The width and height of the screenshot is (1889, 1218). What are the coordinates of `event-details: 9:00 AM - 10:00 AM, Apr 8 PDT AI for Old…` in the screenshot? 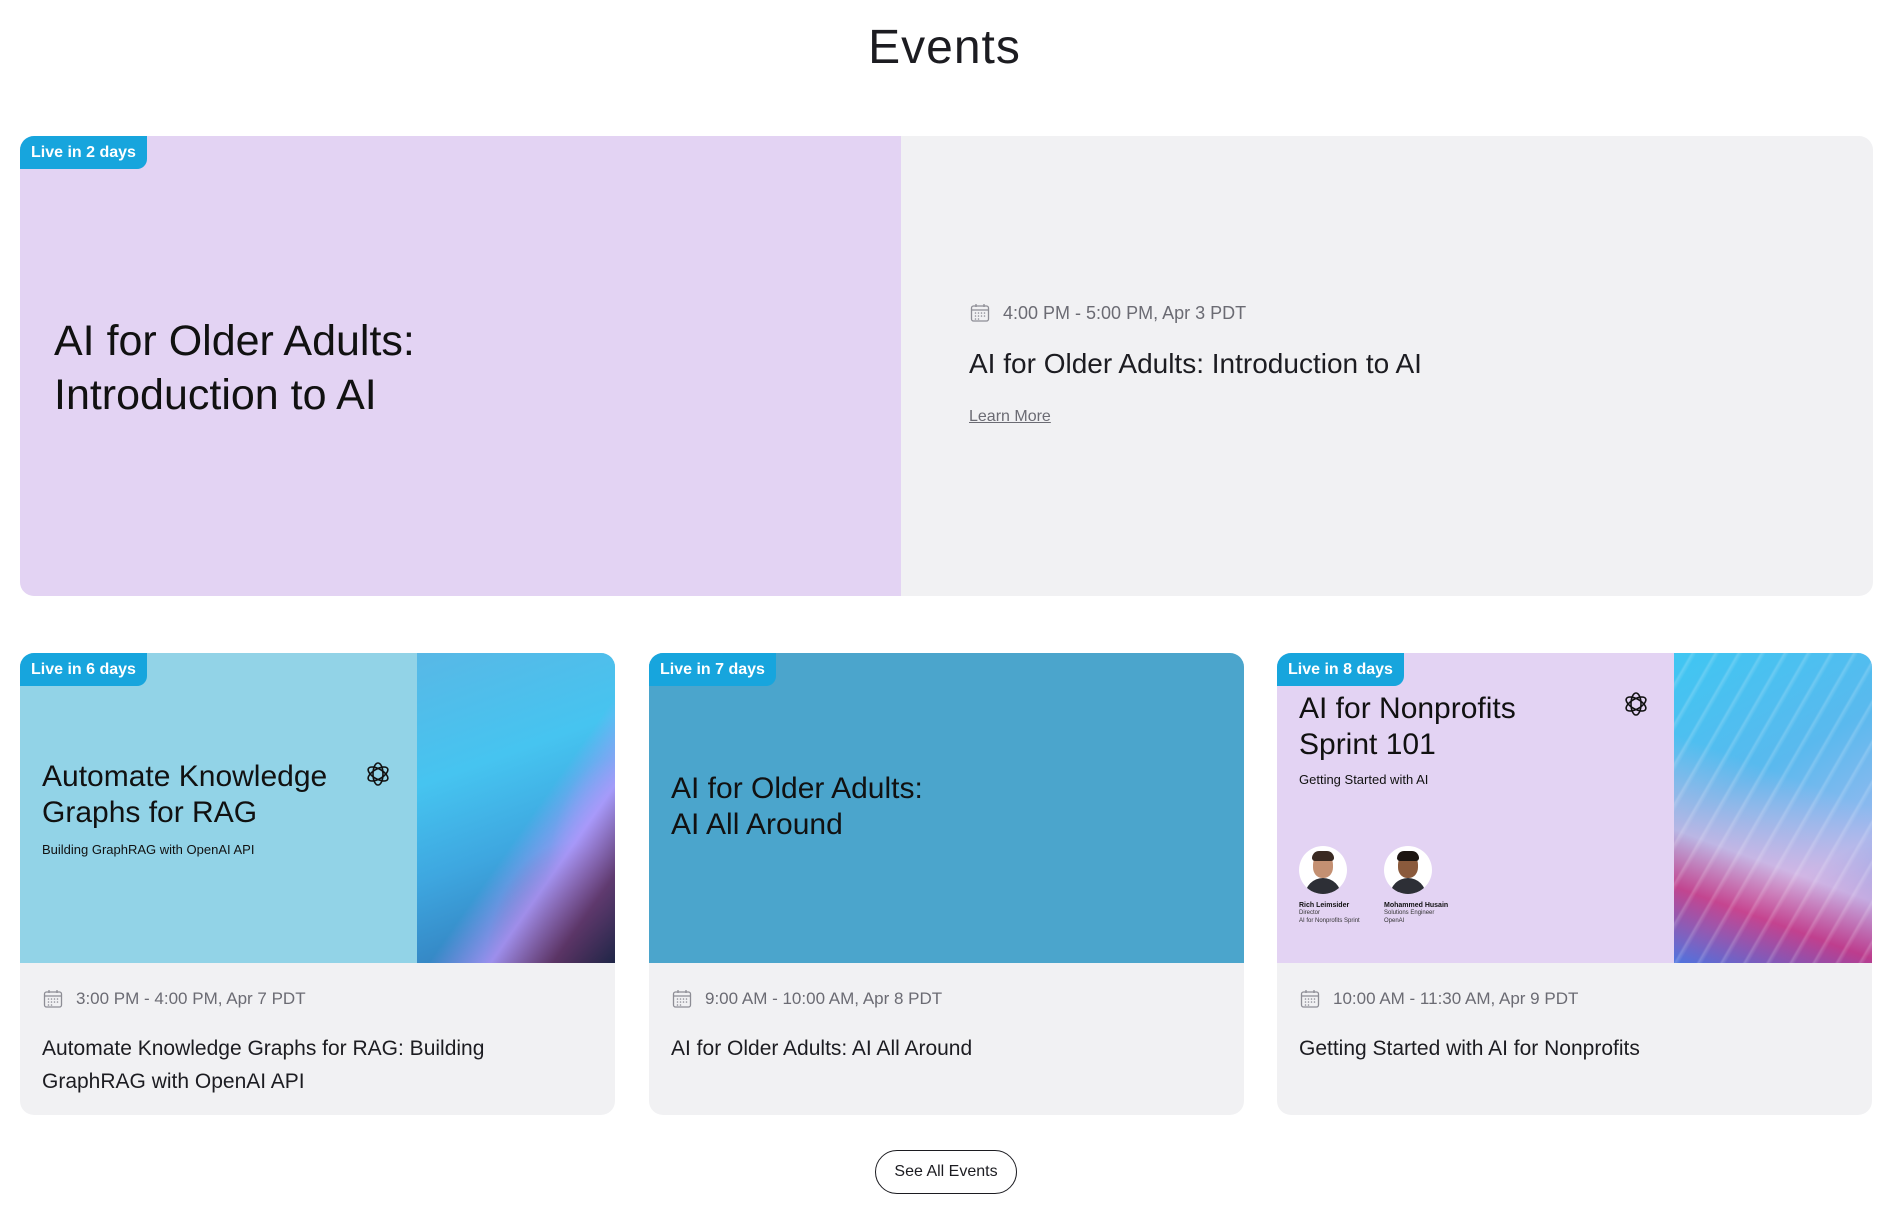 It's located at (946, 1039).